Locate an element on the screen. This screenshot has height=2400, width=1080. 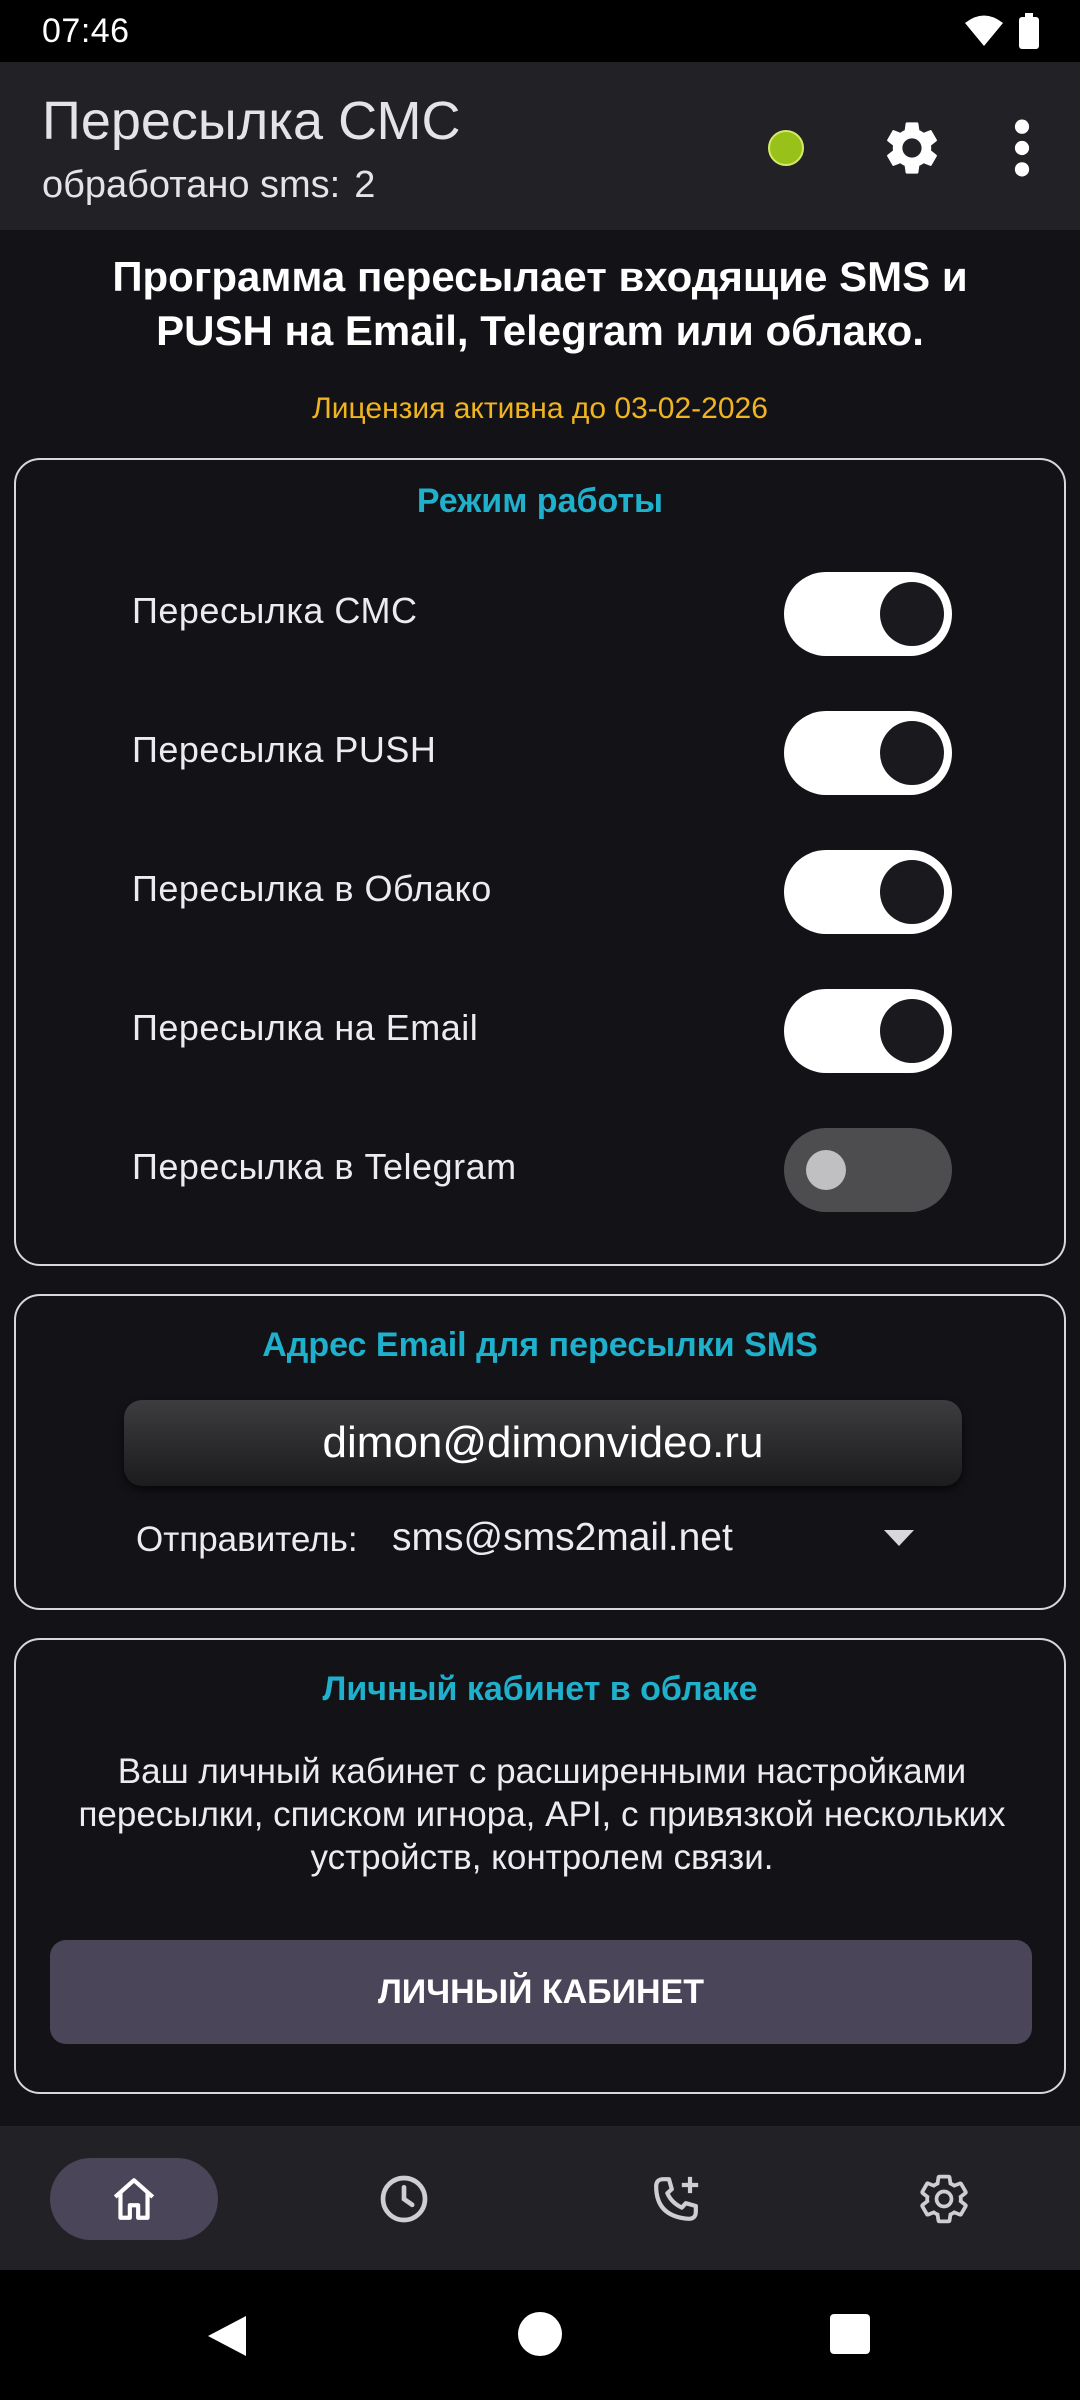
processed-count: обработано sms: 2 is located at coordinates (208, 185).